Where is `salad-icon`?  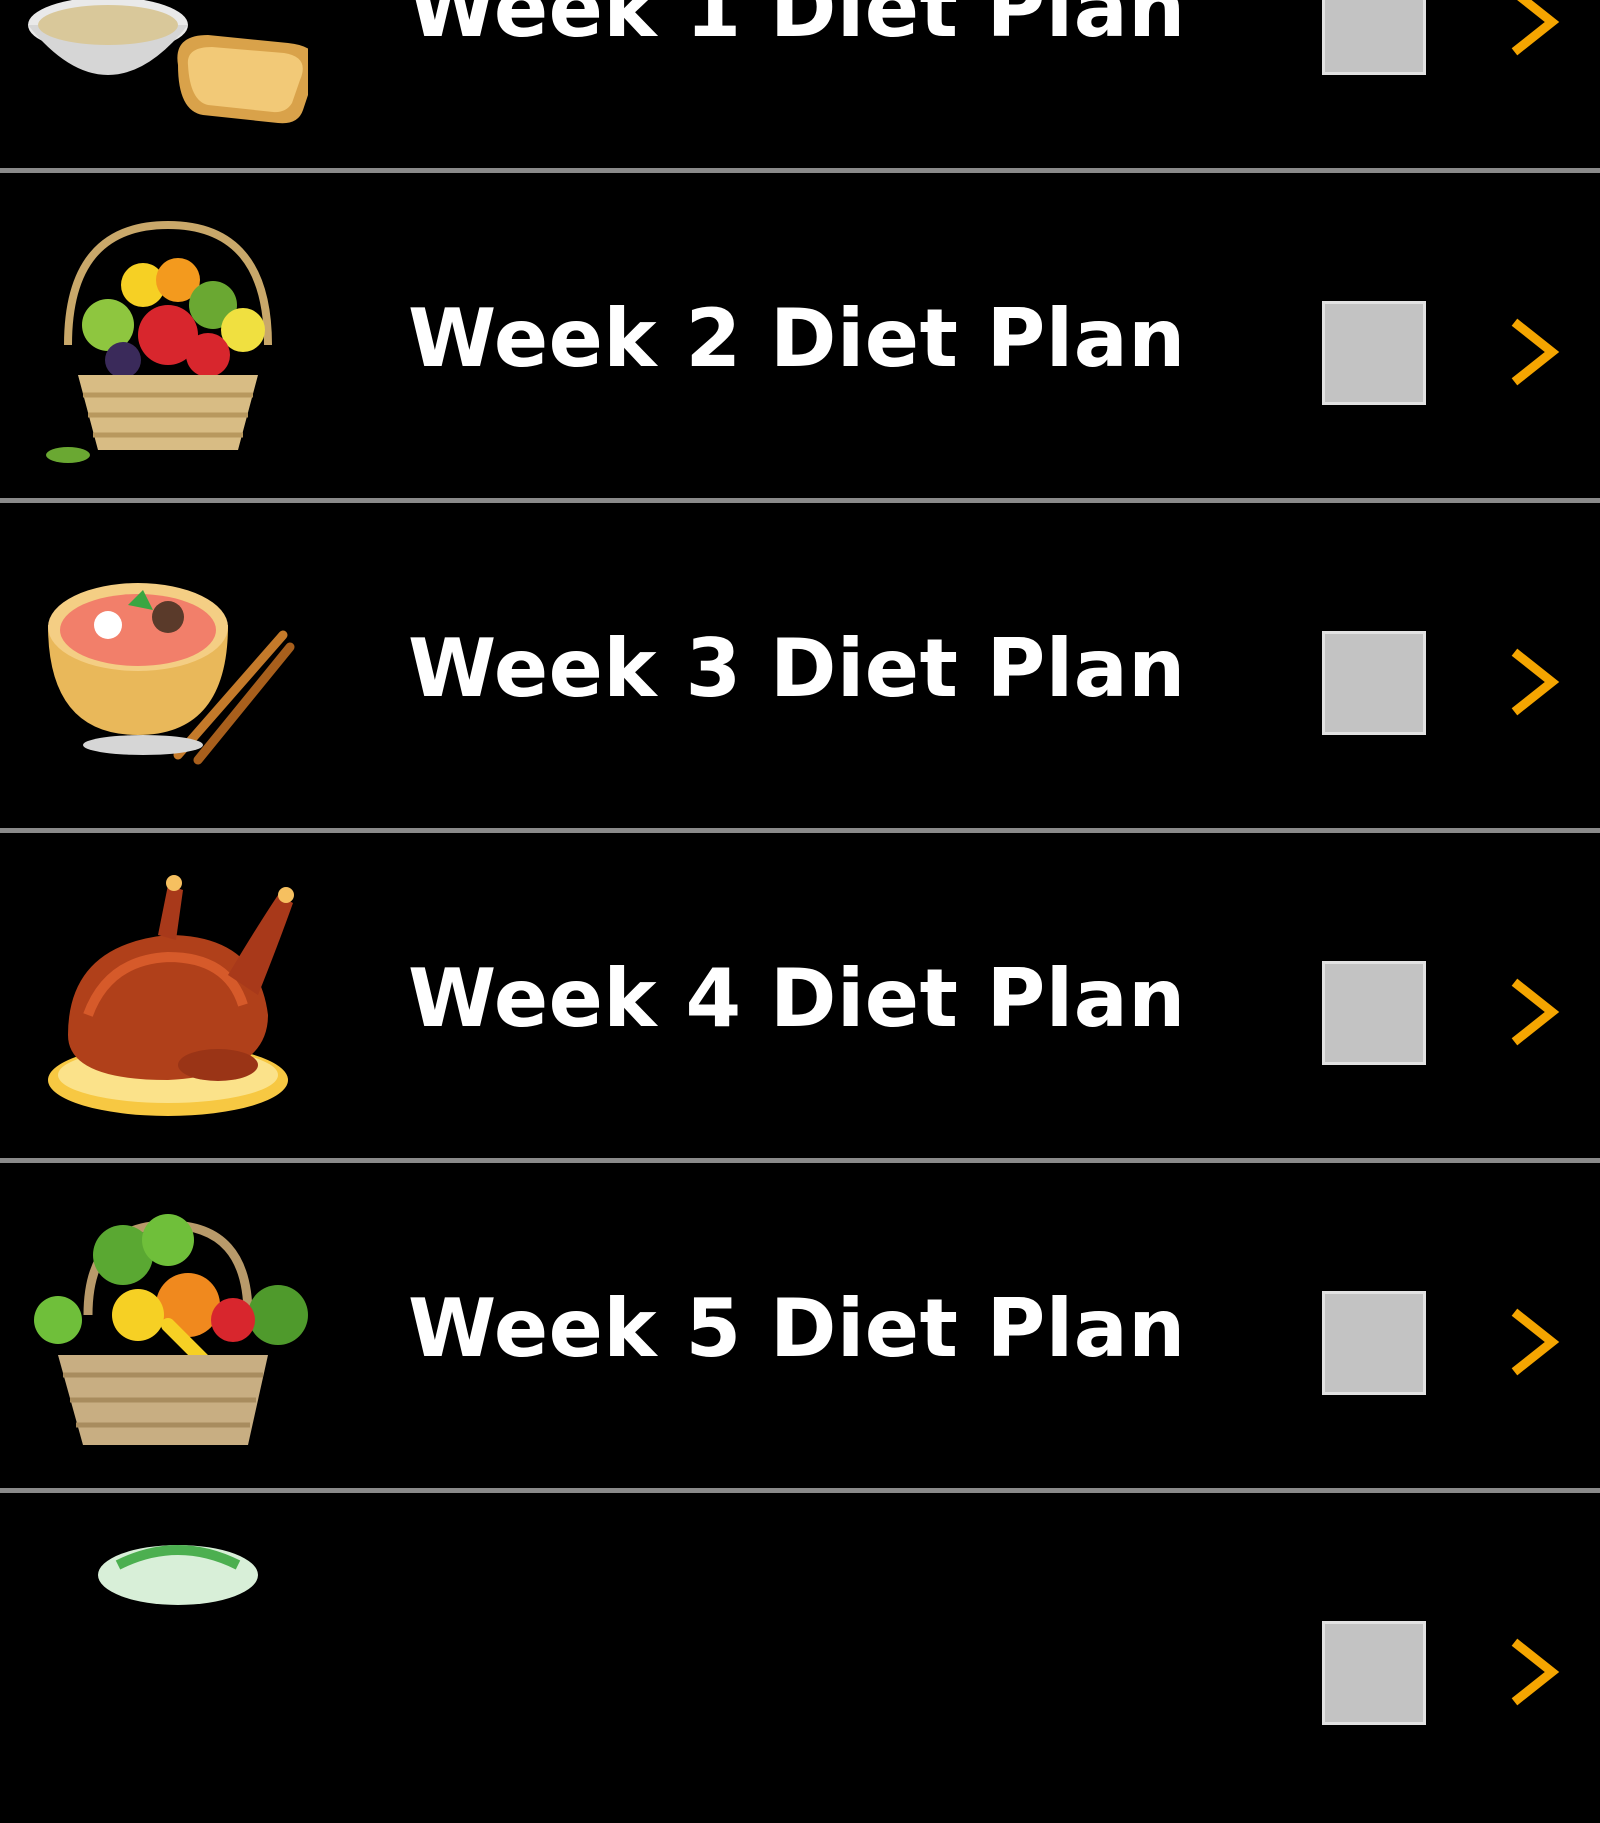
salad-icon is located at coordinates (168, 1655).